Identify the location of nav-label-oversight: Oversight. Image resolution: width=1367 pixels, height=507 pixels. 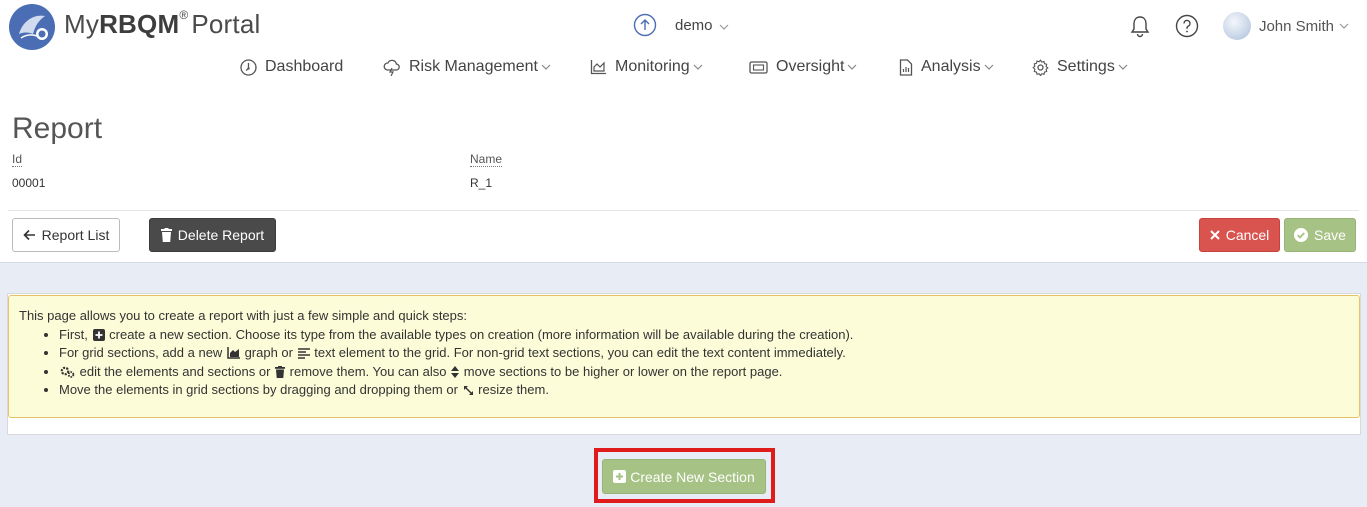
(810, 66).